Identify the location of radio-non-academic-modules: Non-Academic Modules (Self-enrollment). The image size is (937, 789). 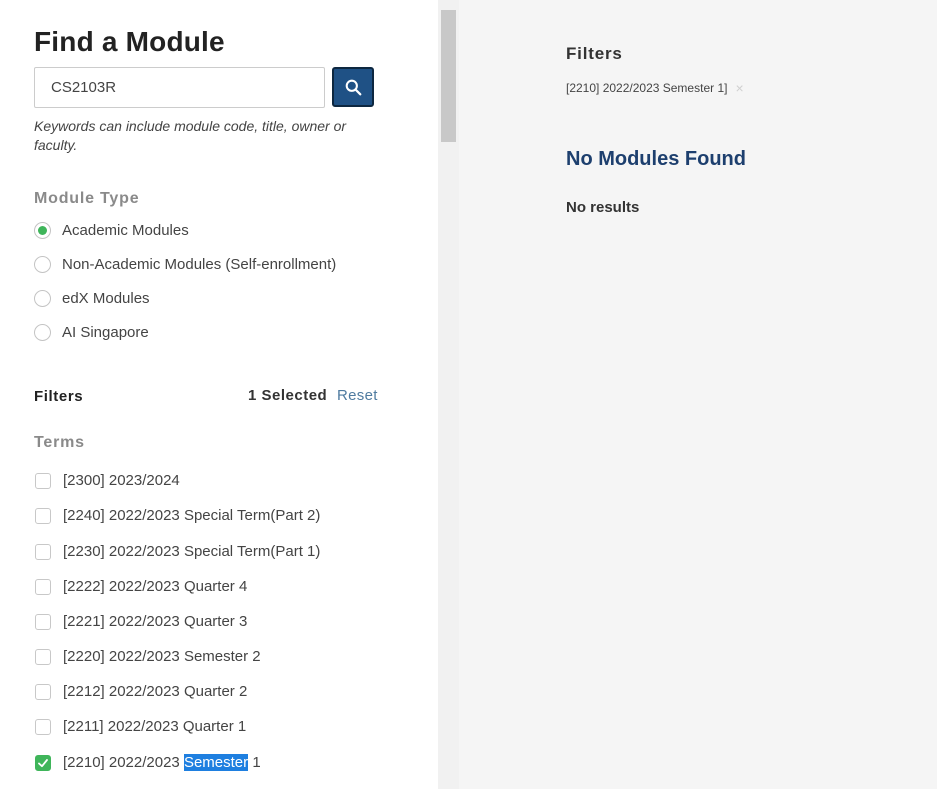
(185, 264).